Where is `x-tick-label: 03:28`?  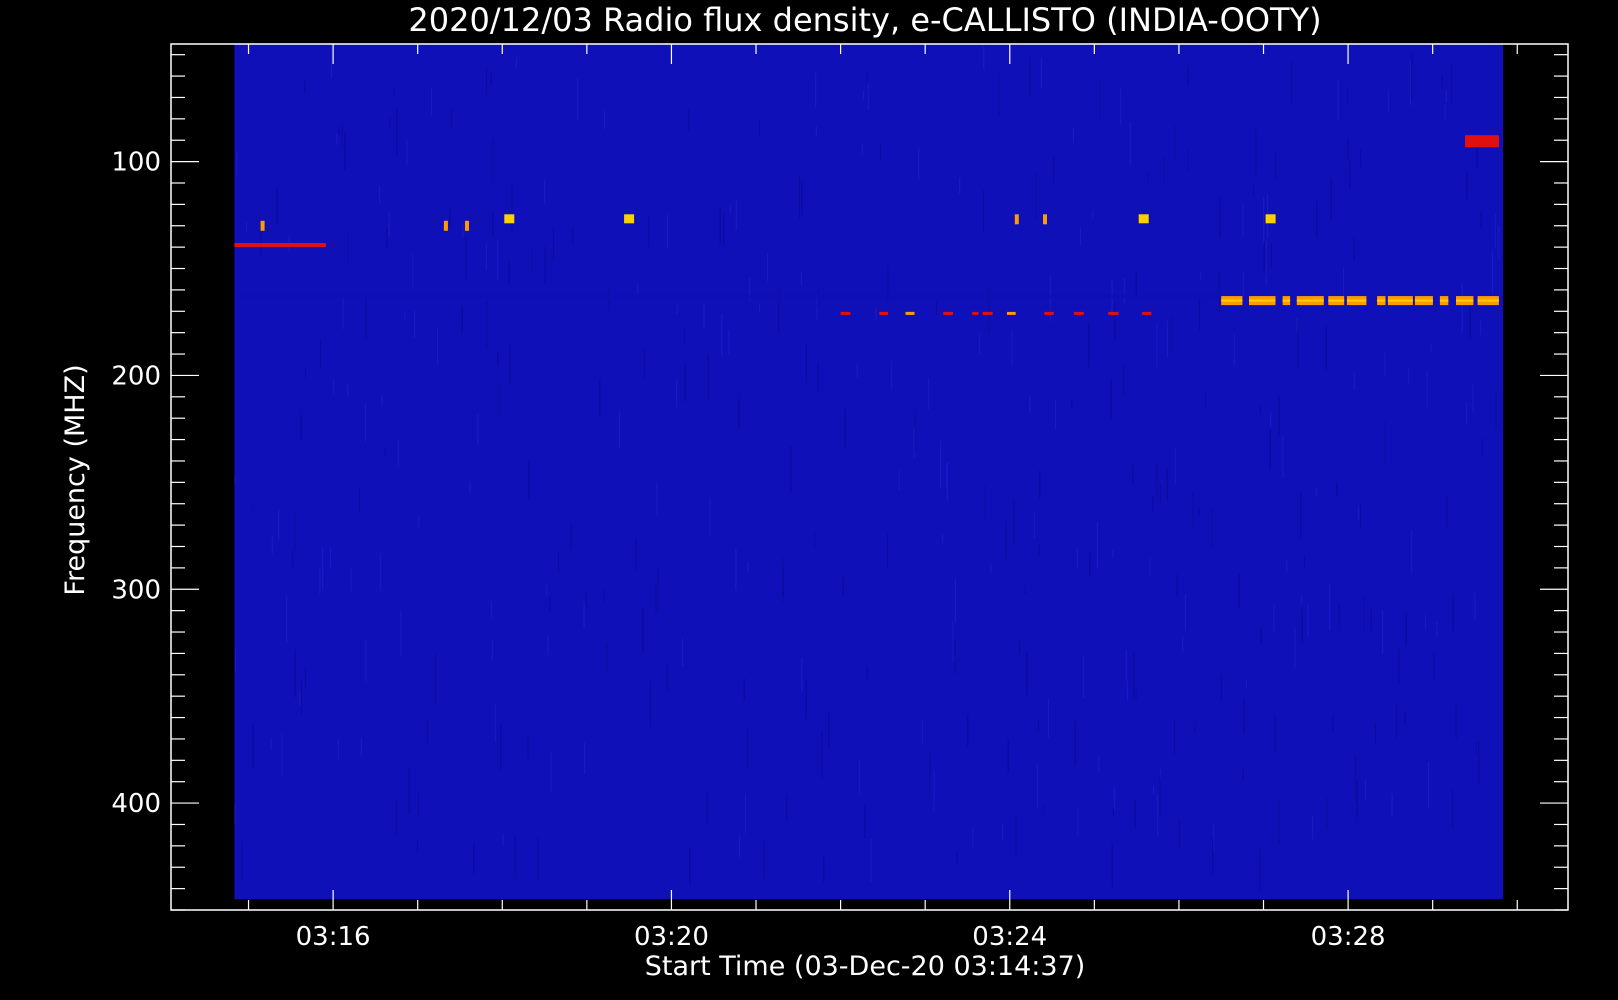 x-tick-label: 03:28 is located at coordinates (1348, 937).